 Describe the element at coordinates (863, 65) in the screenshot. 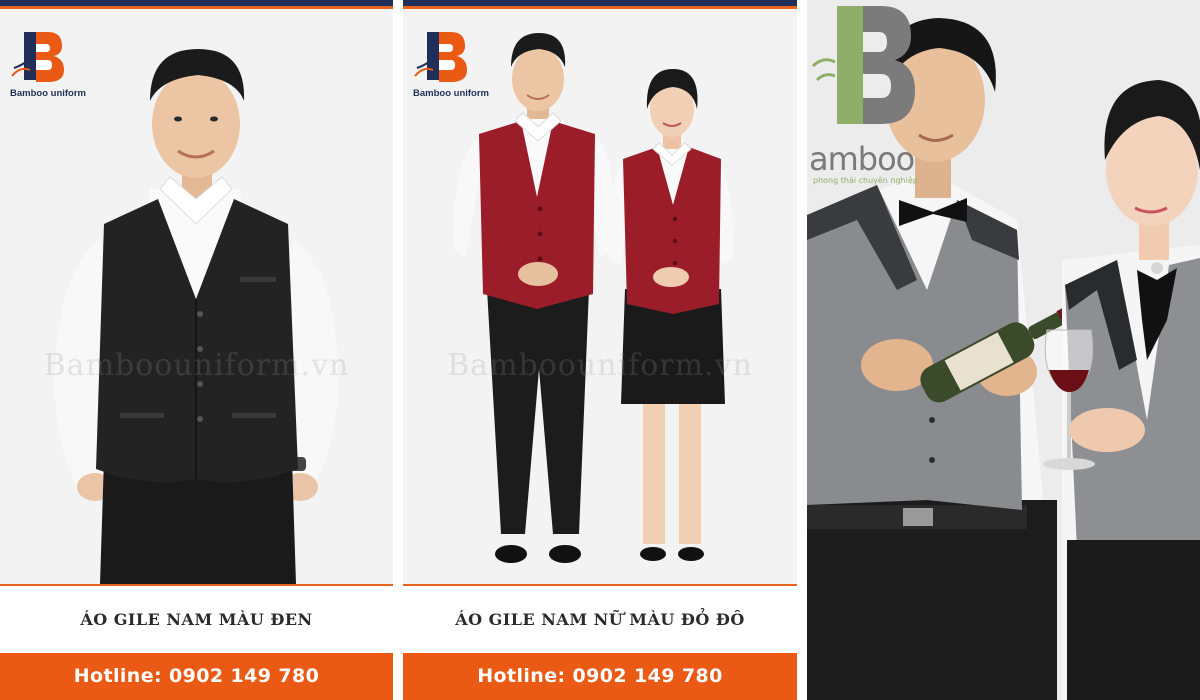

I see `bamboo-b-icon` at that location.